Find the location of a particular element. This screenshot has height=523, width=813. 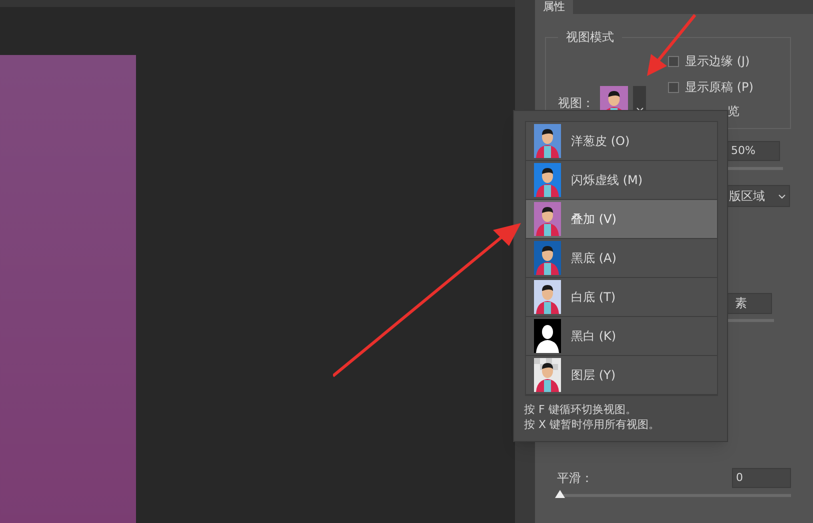

view-menu-item: 闪烁虚线 (M) is located at coordinates (621, 180).